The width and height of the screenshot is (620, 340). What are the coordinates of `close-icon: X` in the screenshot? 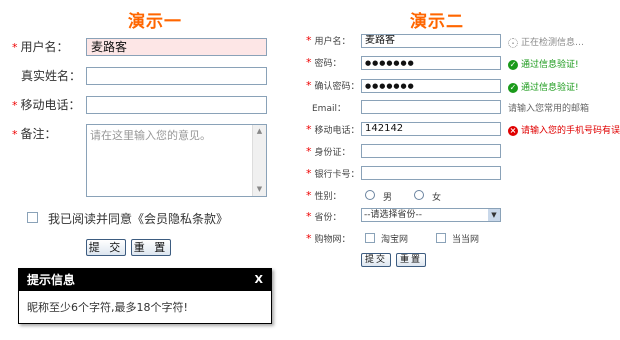 It's located at (259, 280).